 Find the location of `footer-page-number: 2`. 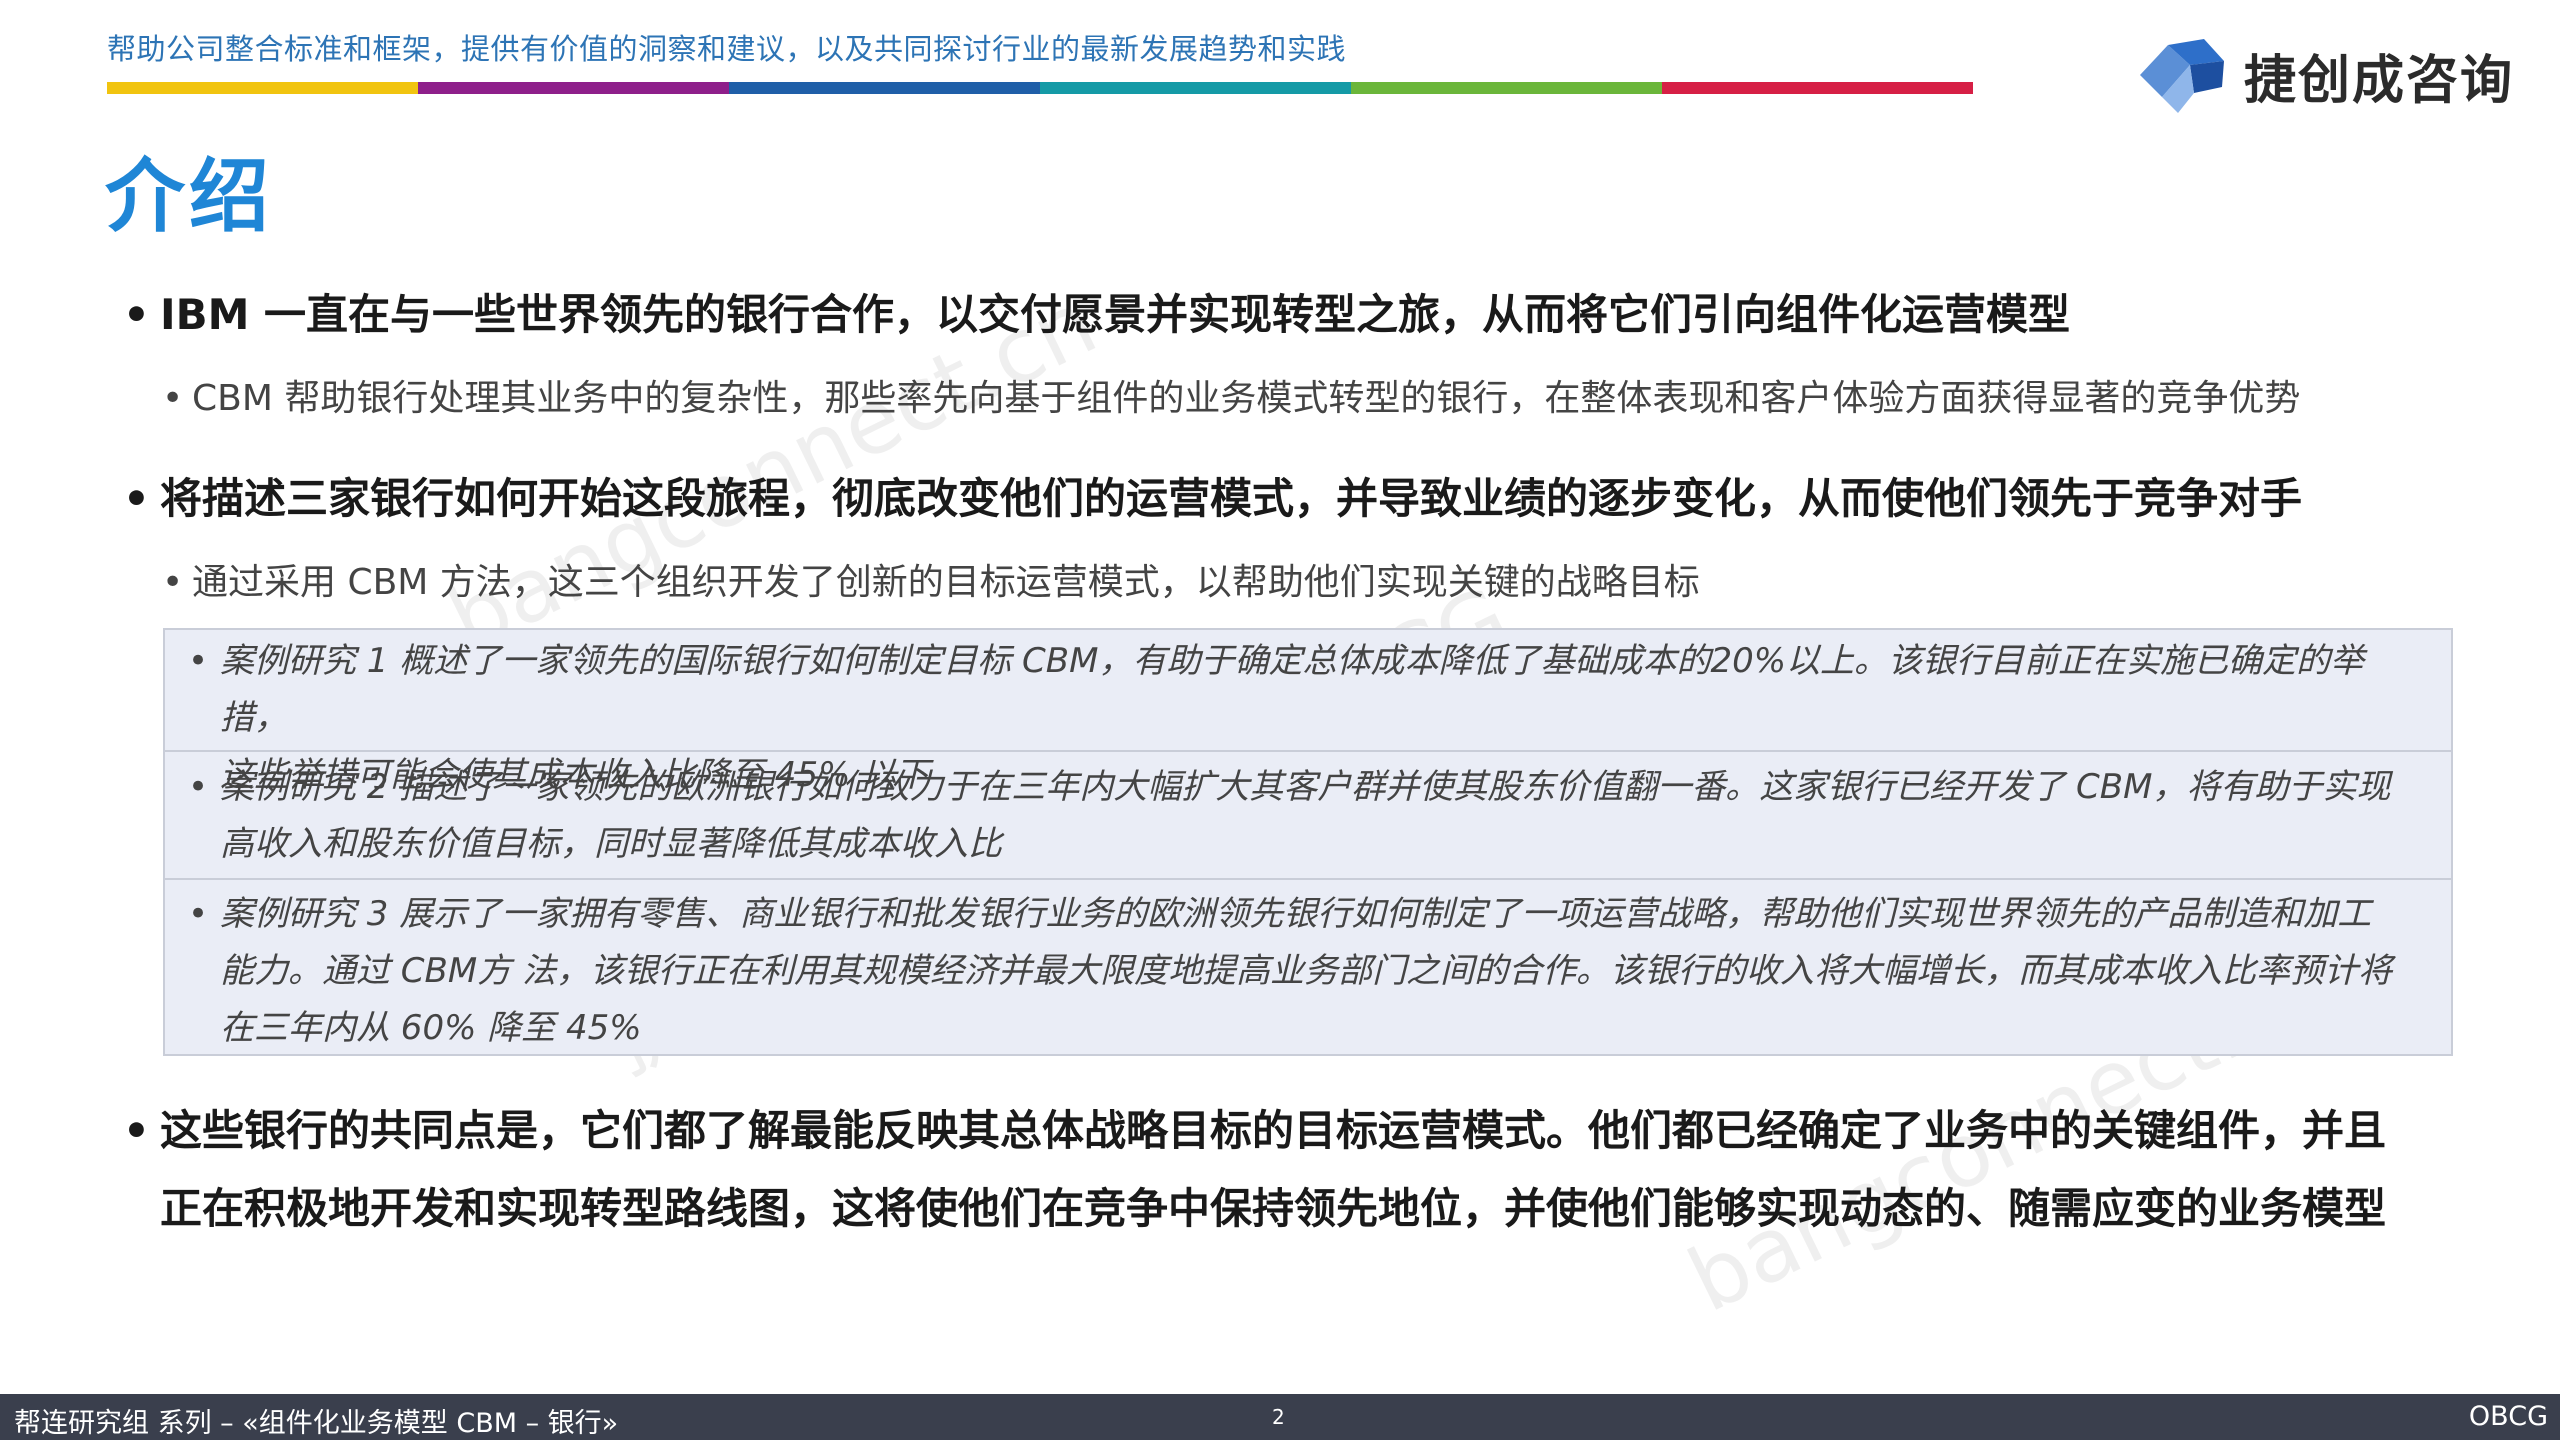

footer-page-number: 2 is located at coordinates (1278, 1417).